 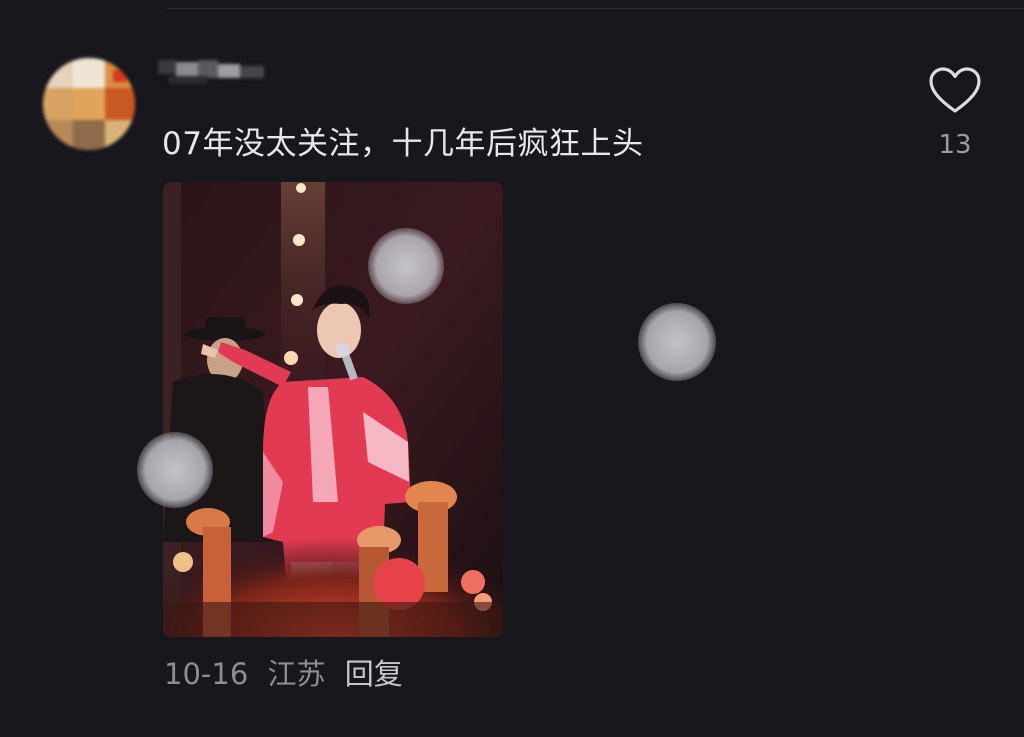 I want to click on like-group: 13, so click(x=955, y=113).